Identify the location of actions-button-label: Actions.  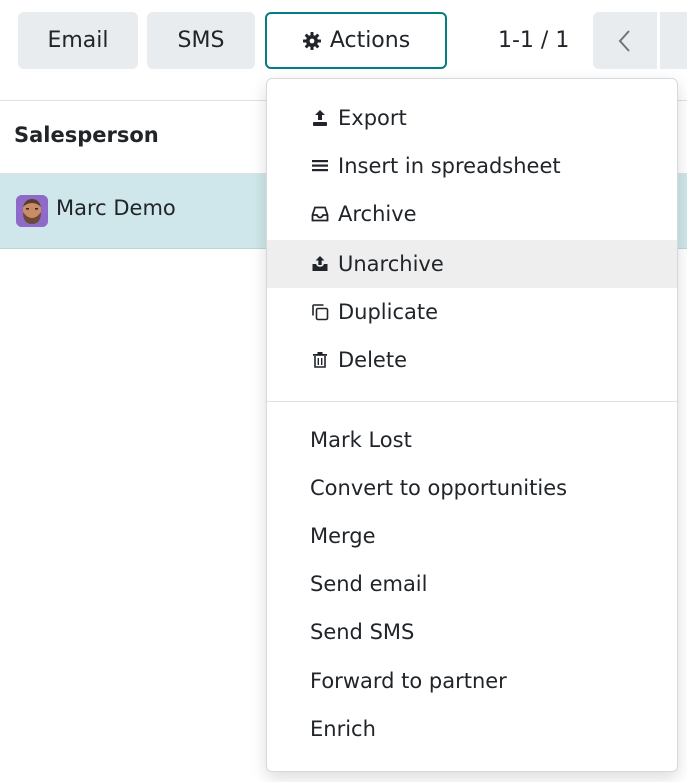
(370, 40).